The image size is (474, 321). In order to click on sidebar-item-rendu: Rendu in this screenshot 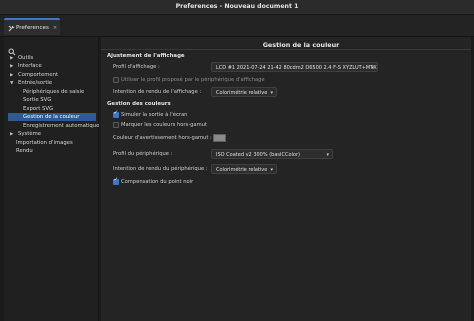, I will do `click(56, 151)`.